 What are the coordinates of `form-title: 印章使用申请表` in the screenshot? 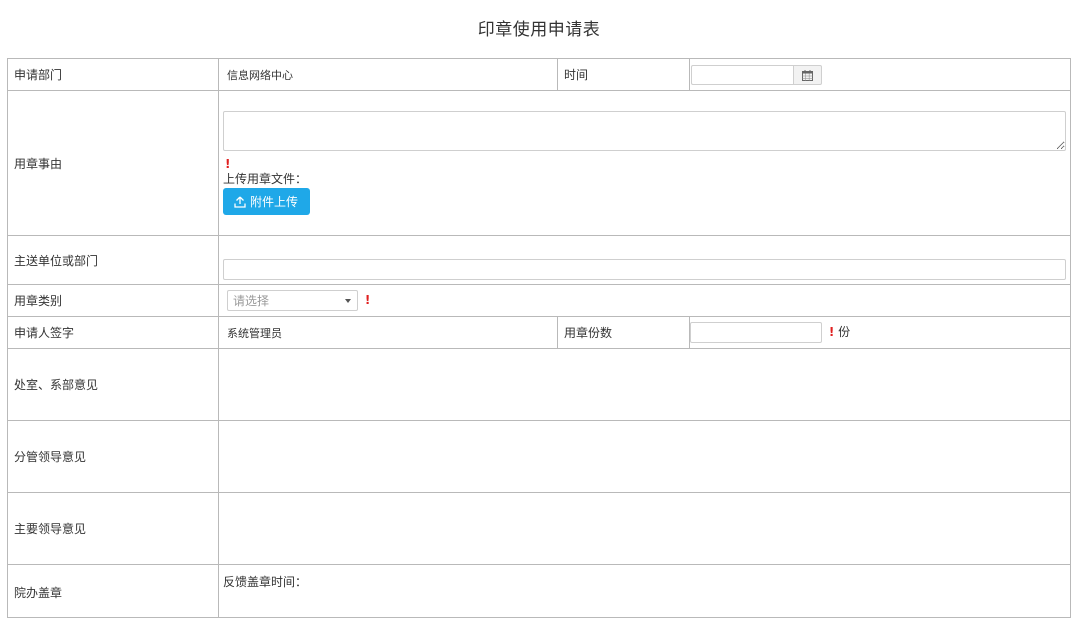 It's located at (539, 30).